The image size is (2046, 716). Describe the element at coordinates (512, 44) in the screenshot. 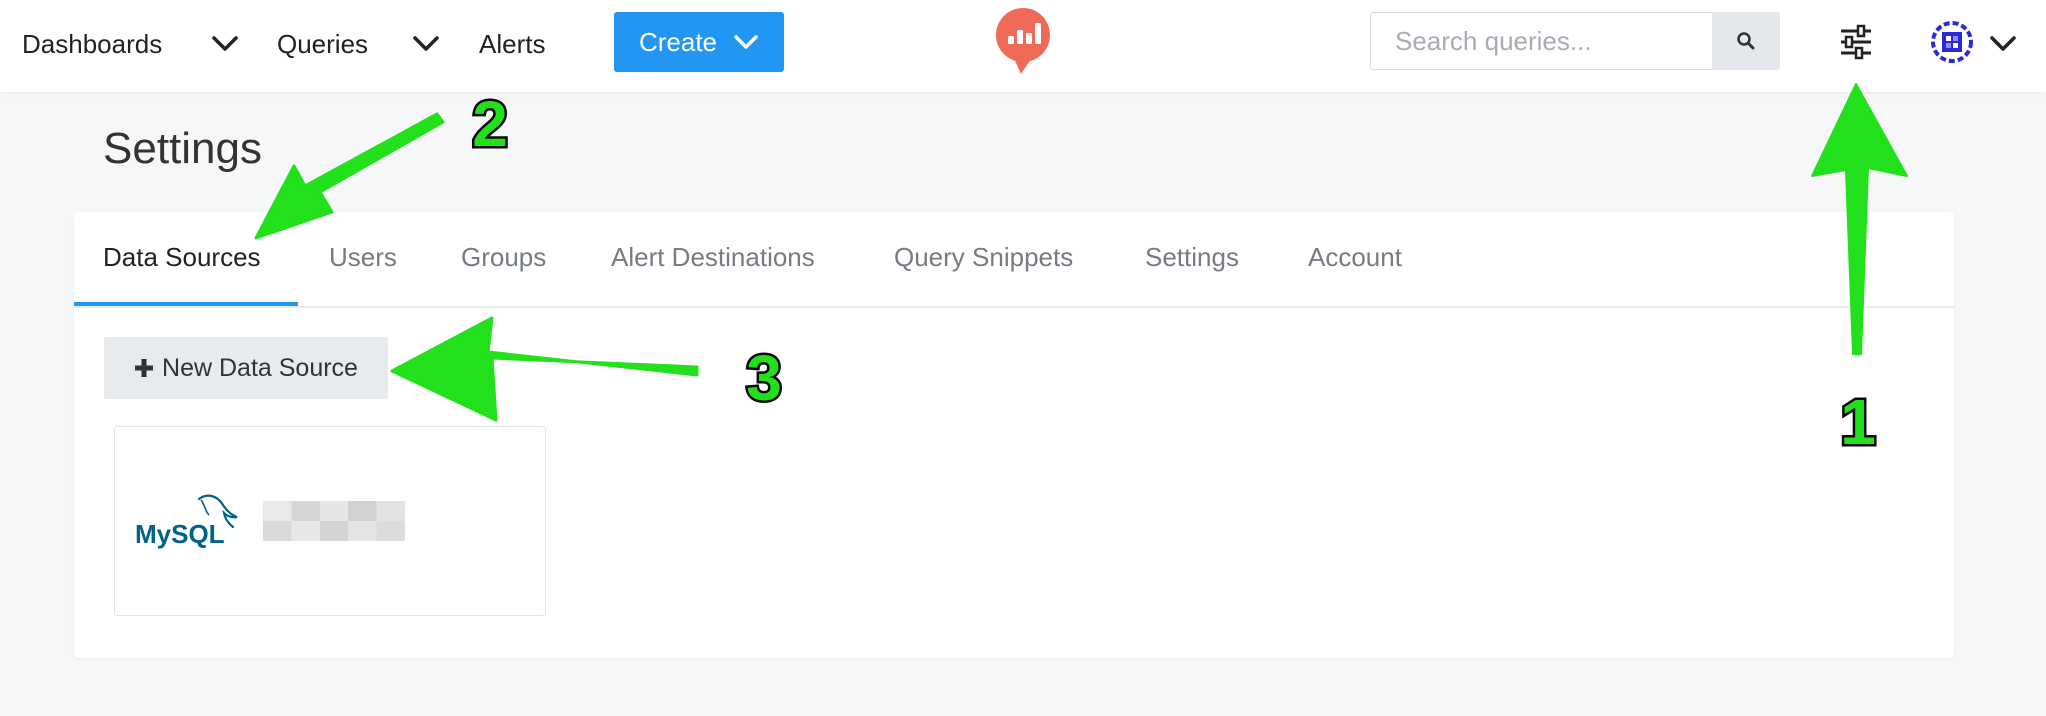

I see `nav-alerts: Alerts` at that location.